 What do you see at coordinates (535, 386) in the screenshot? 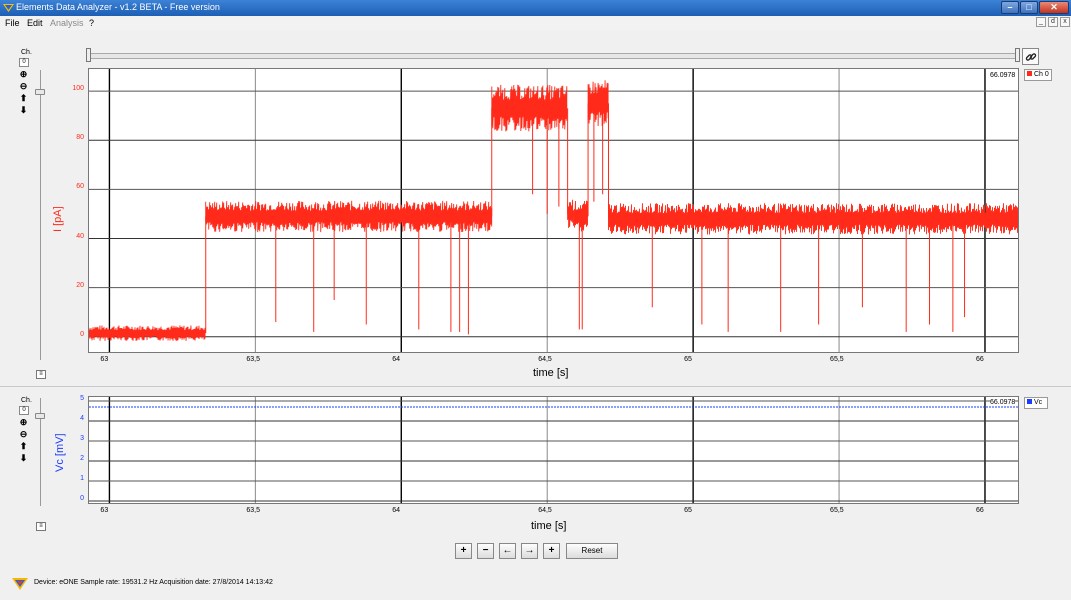
I see `panel-separator` at bounding box center [535, 386].